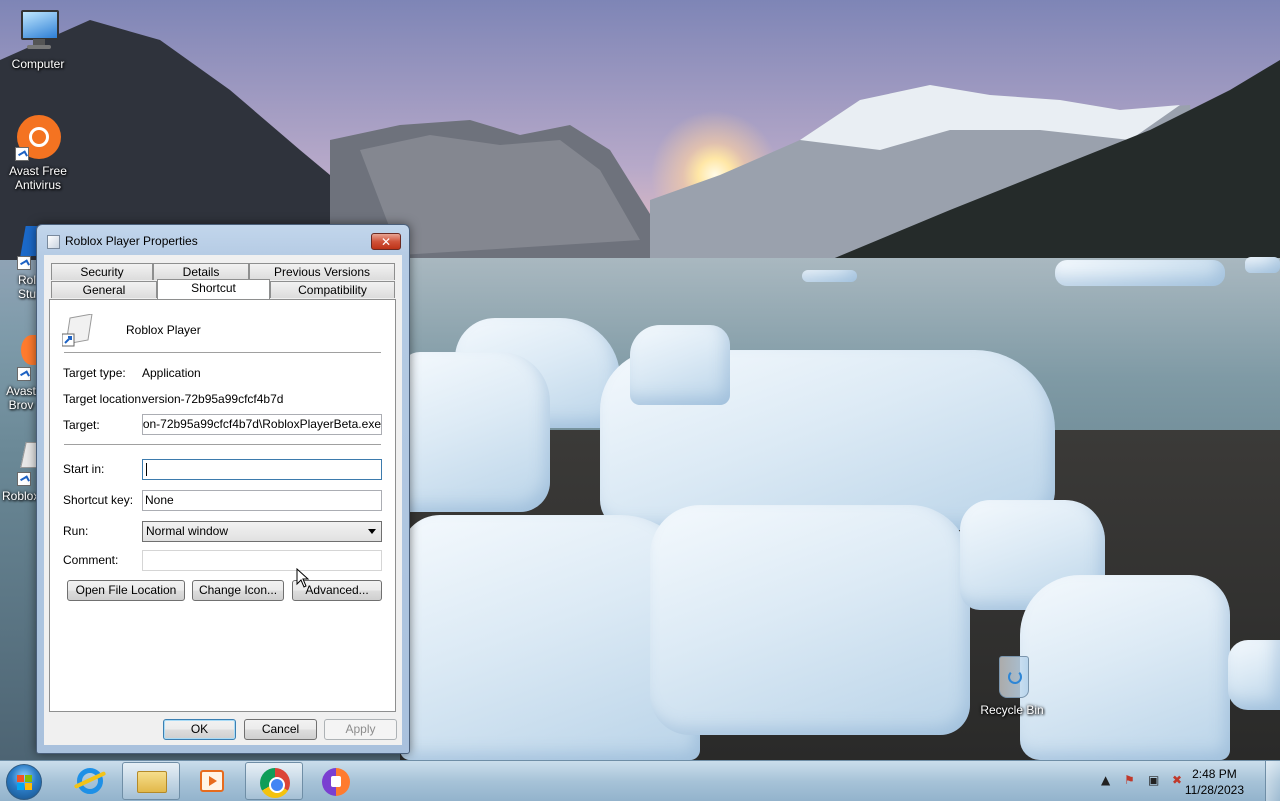 This screenshot has width=1280, height=801. What do you see at coordinates (1214, 782) in the screenshot?
I see `system-clock: 2:48 PM 11/28/2023` at bounding box center [1214, 782].